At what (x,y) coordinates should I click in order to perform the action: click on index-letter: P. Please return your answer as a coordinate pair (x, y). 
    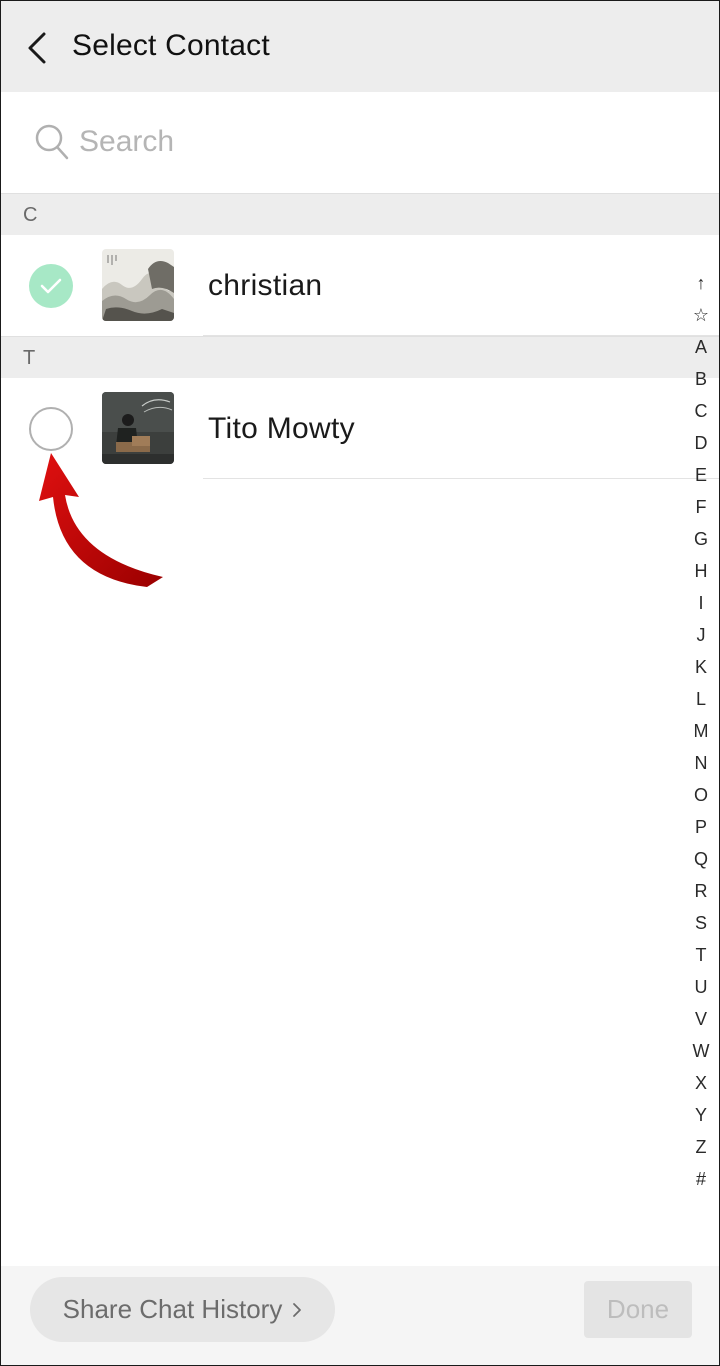
    Looking at the image, I should click on (701, 827).